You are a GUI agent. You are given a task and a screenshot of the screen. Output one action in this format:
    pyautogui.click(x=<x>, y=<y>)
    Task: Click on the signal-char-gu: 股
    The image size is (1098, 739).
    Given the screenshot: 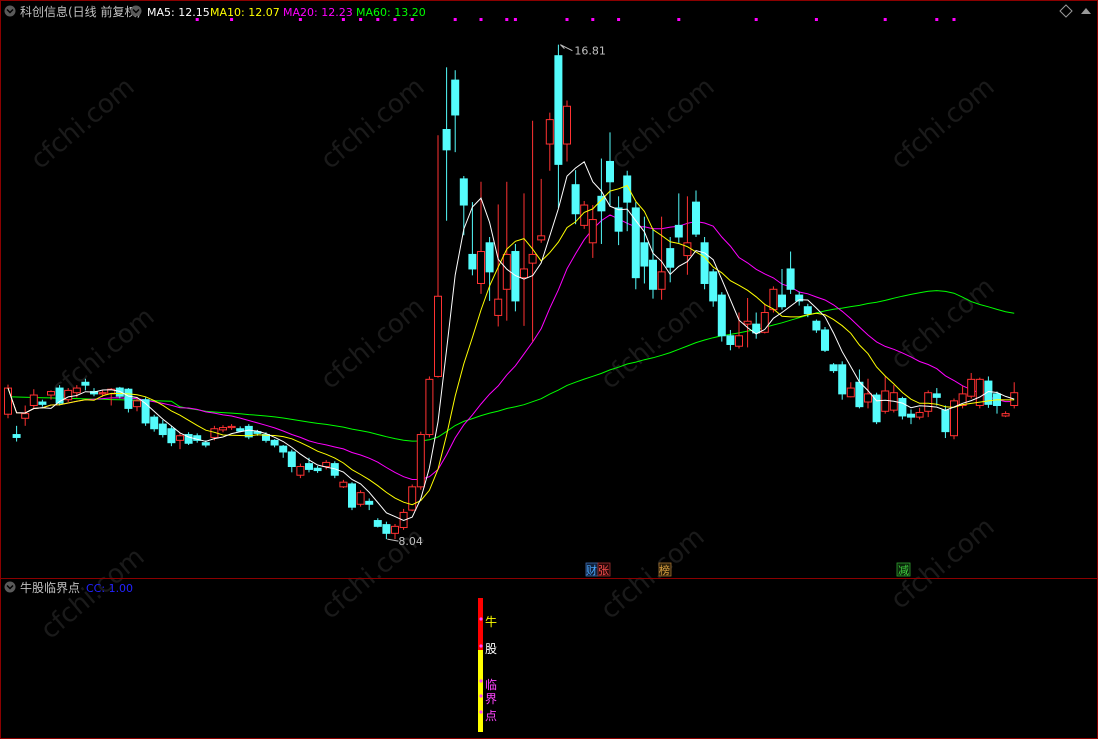 What is the action you would take?
    pyautogui.click(x=491, y=649)
    